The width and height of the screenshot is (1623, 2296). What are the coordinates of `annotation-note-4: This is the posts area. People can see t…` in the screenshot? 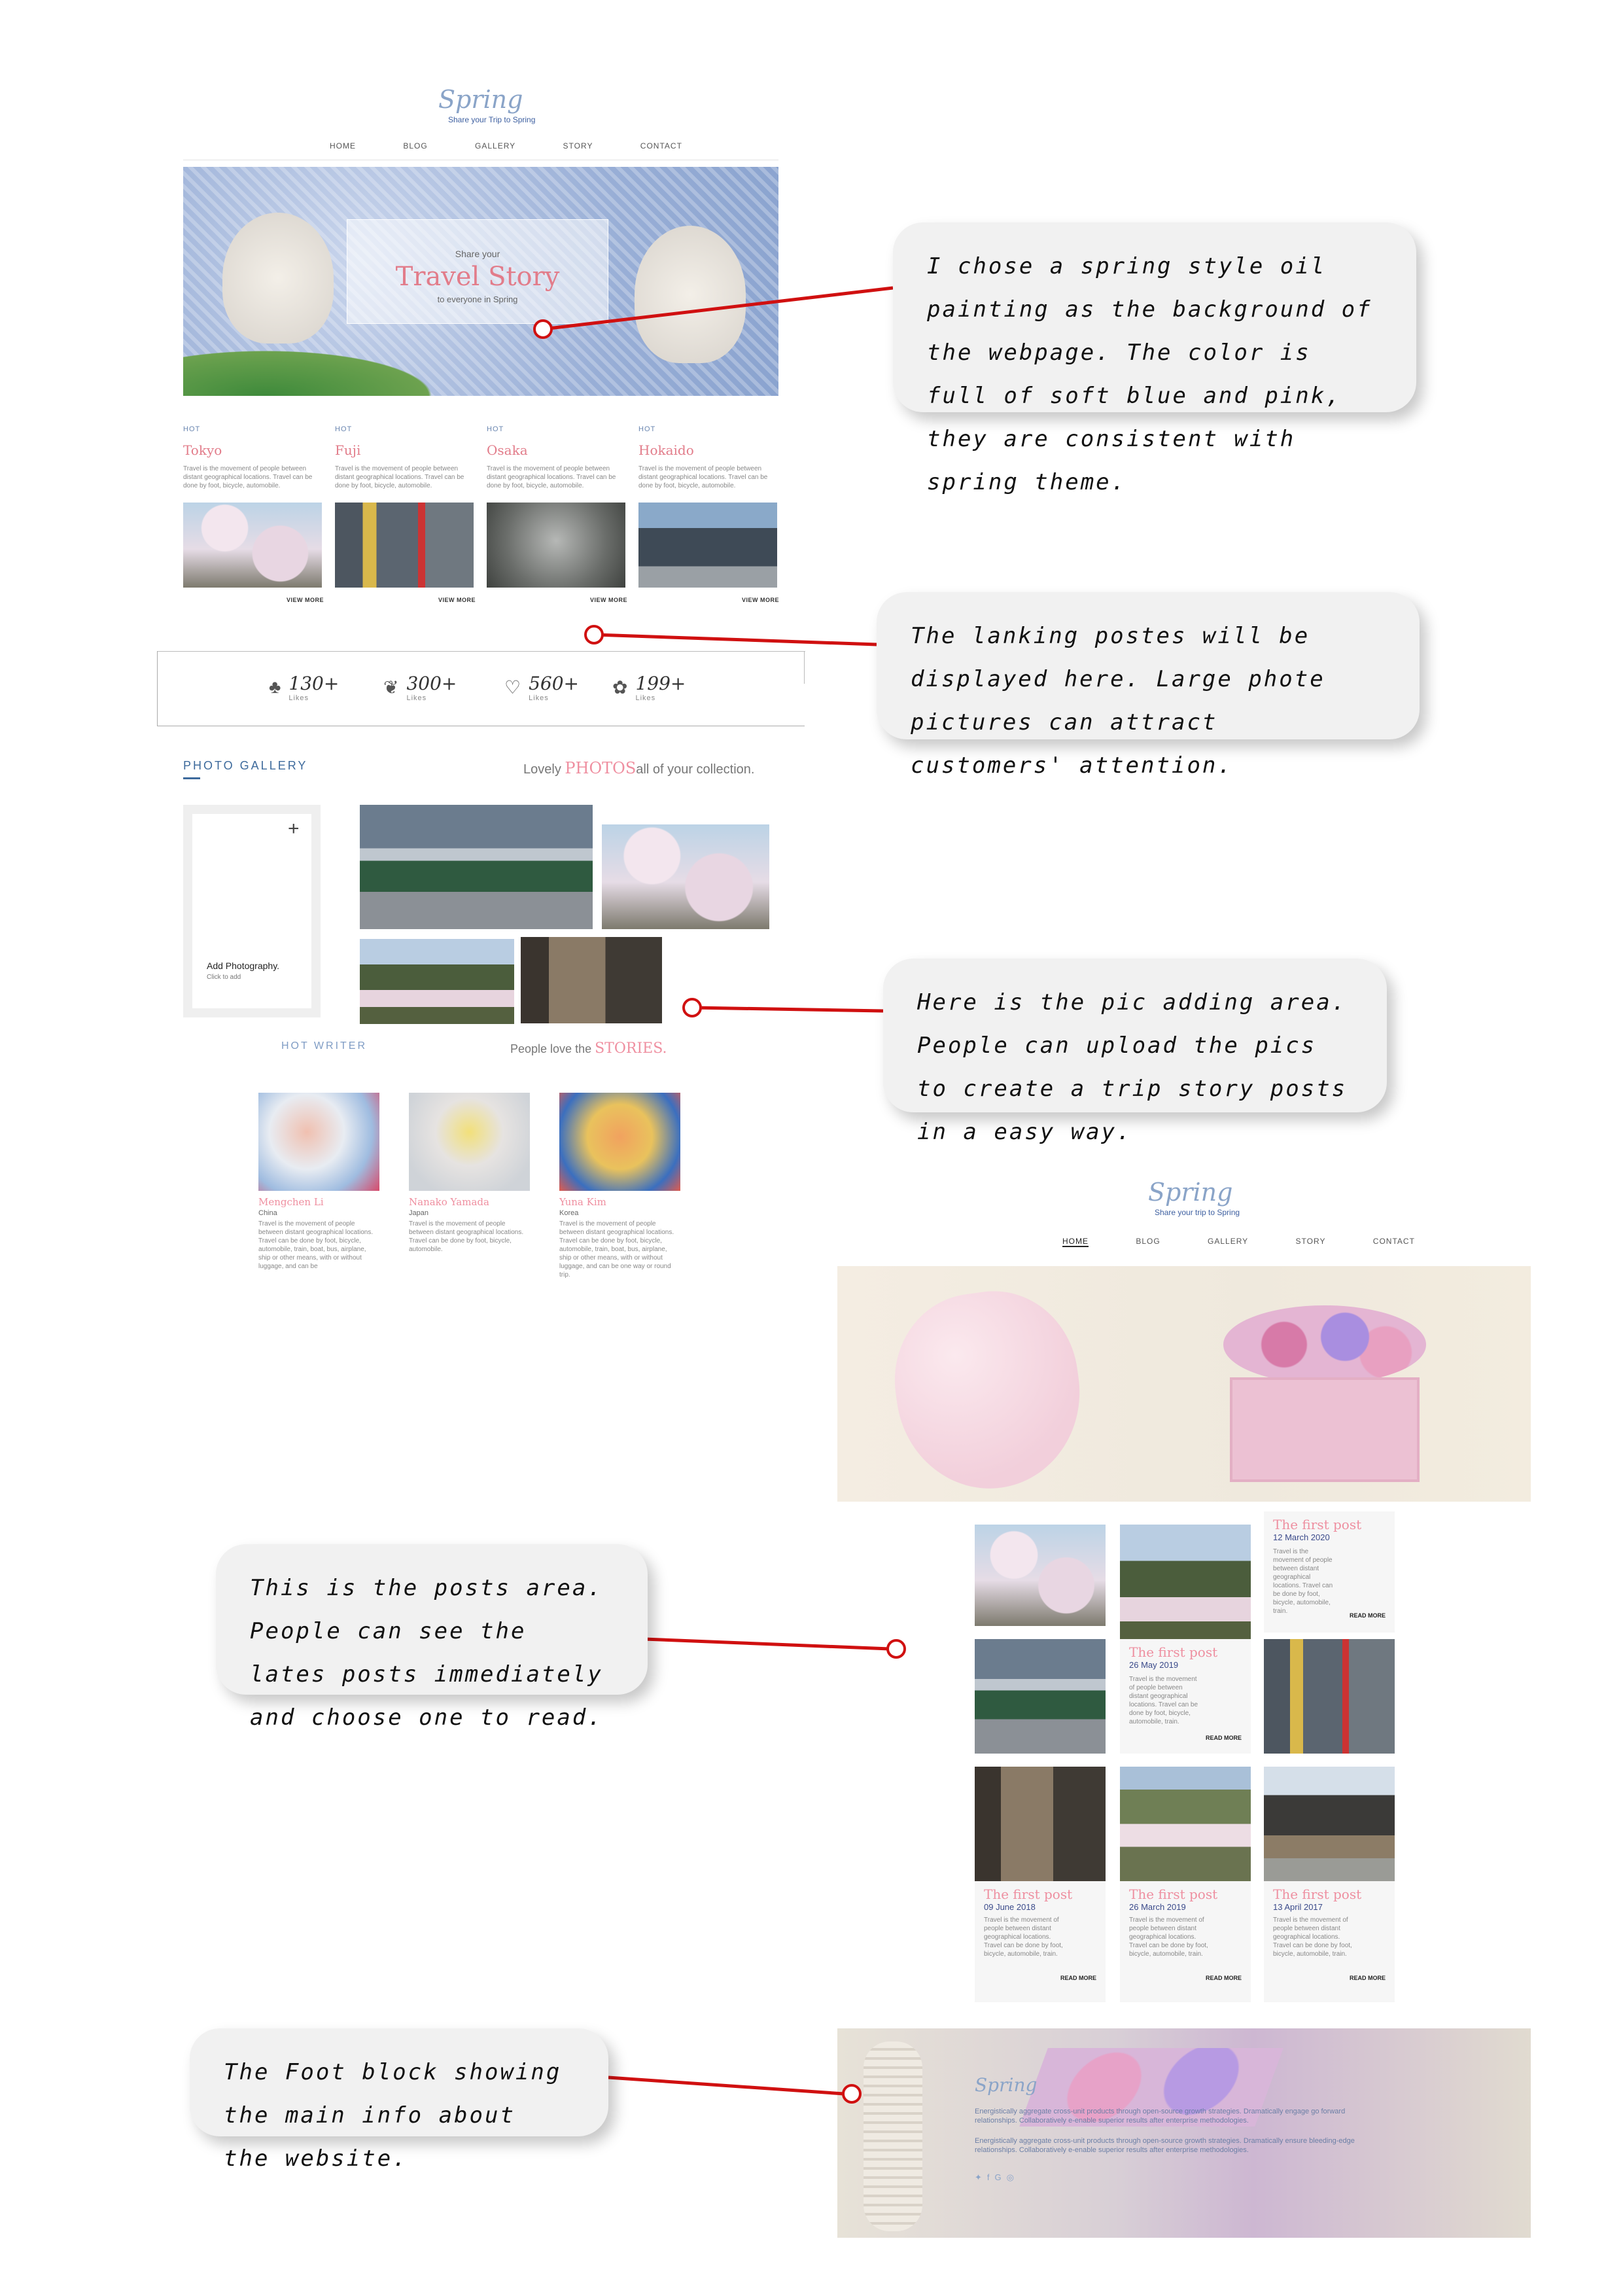 It's located at (432, 1638).